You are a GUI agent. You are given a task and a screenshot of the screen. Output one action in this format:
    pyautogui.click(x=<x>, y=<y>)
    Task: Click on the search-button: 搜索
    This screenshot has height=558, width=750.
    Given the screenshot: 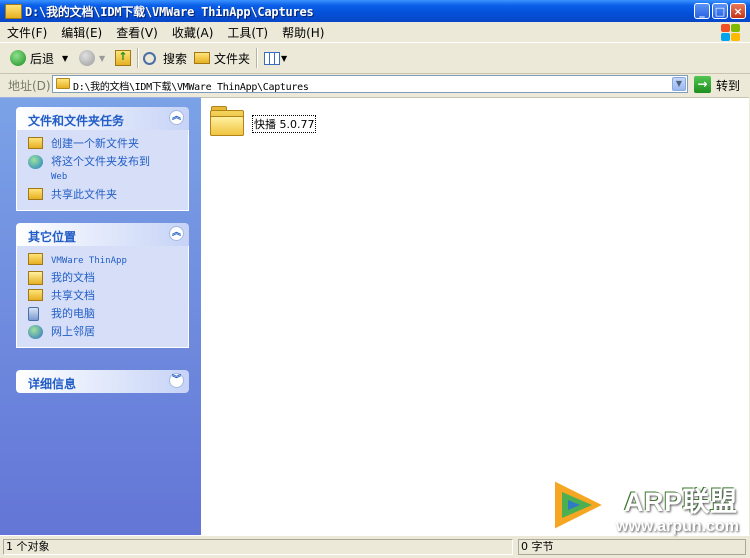 What is the action you would take?
    pyautogui.click(x=165, y=58)
    